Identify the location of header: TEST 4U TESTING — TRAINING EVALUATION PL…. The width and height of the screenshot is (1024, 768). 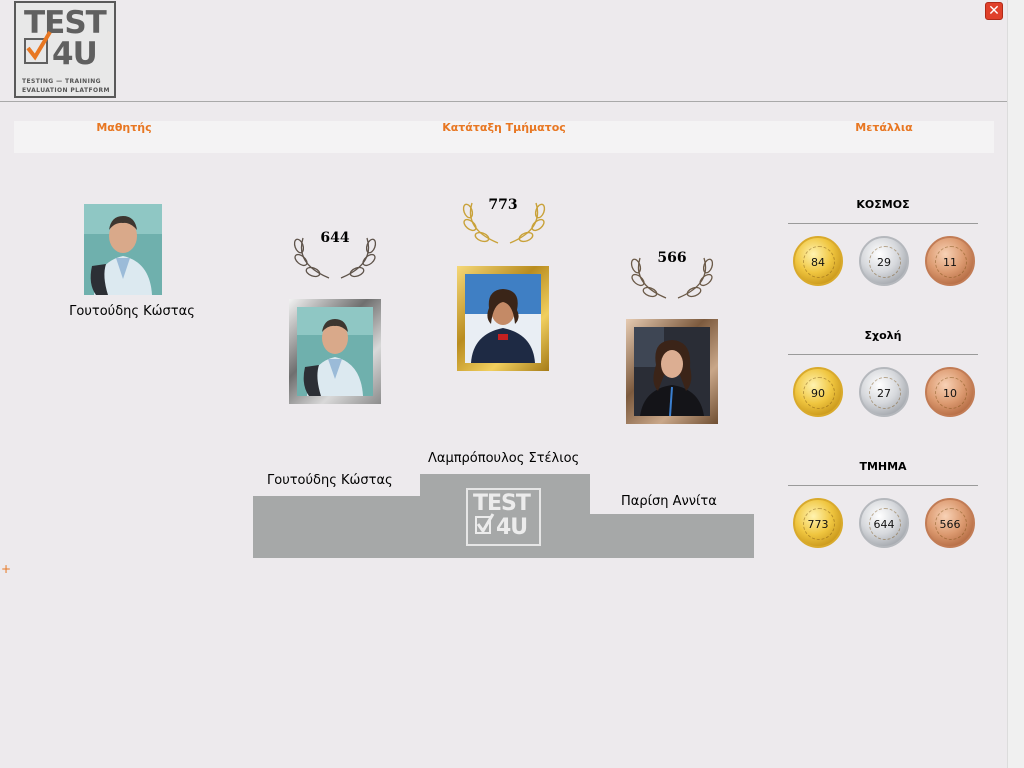
(504, 51).